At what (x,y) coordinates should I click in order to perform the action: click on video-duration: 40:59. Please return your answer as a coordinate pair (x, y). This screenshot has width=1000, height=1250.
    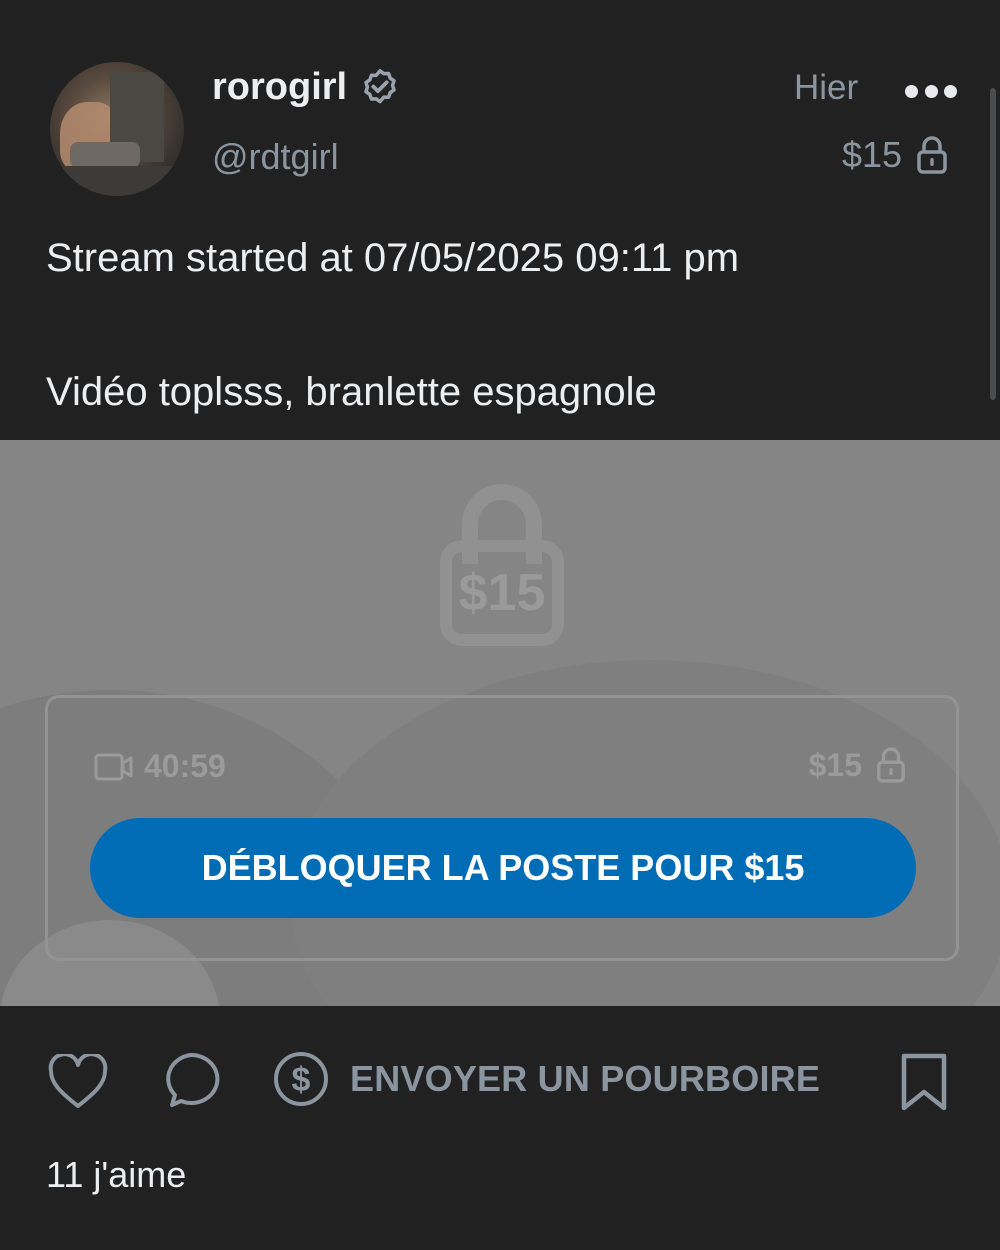
    Looking at the image, I should click on (160, 766).